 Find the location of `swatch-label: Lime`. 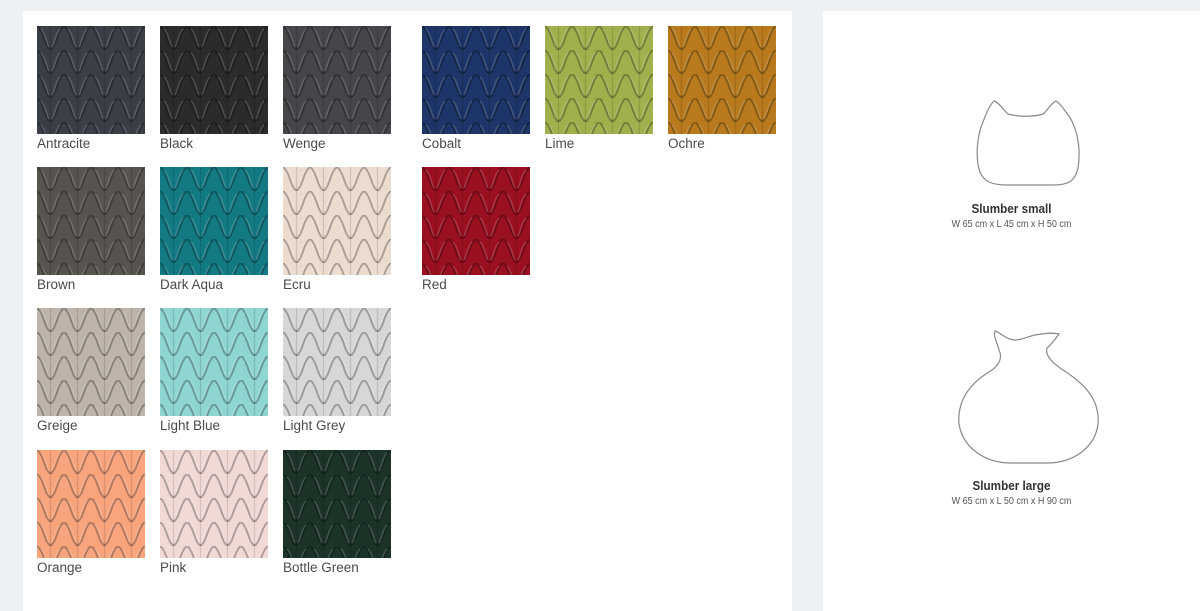

swatch-label: Lime is located at coordinates (560, 143).